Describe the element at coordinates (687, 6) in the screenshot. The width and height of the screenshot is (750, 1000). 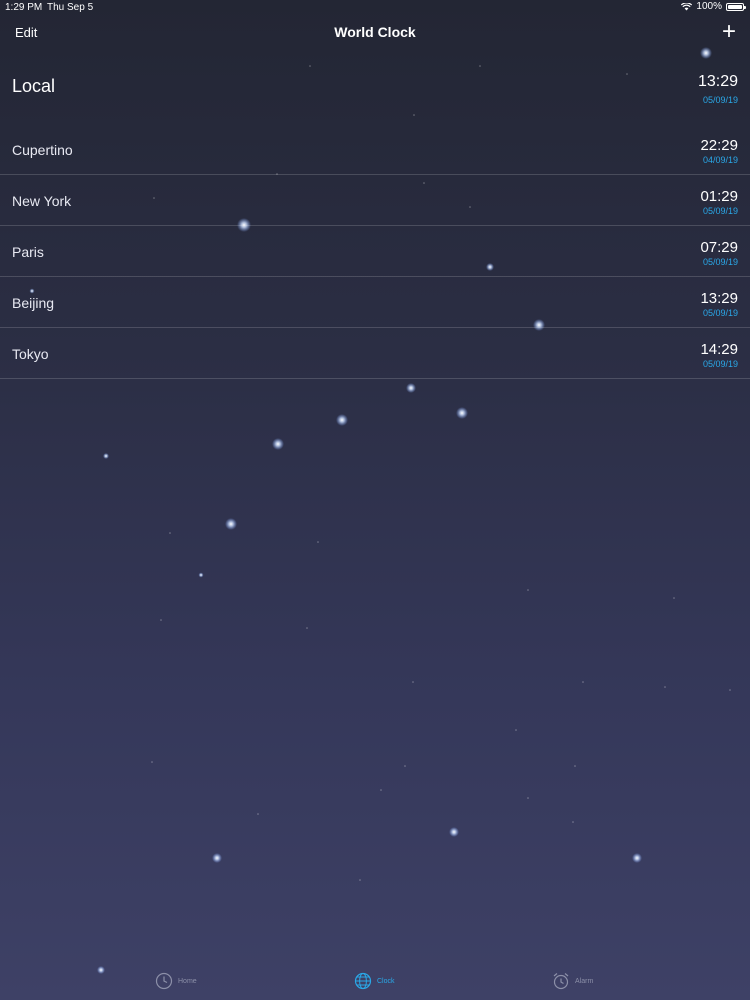
I see `wifi-icon` at that location.